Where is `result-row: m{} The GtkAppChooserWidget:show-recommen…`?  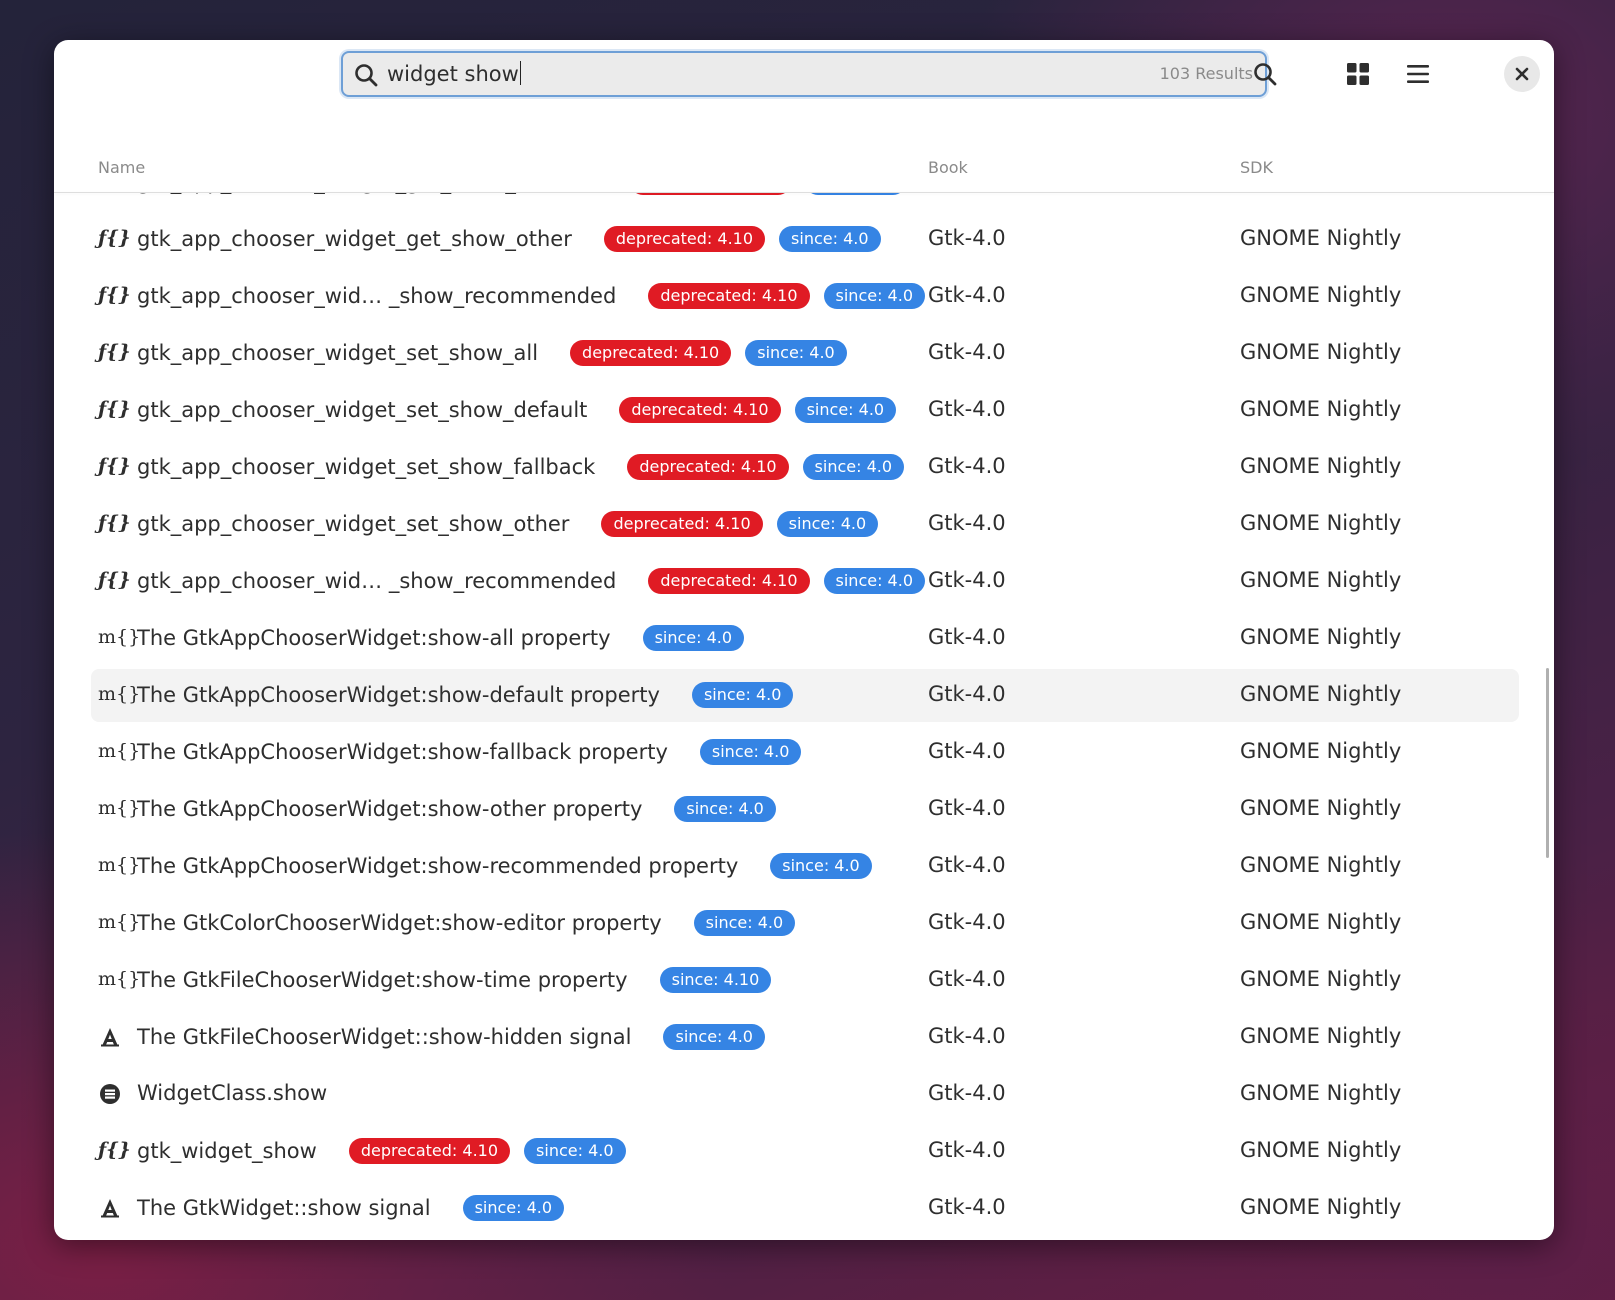 result-row: m{} The GtkAppChooserWidget:show-recommen… is located at coordinates (804, 866).